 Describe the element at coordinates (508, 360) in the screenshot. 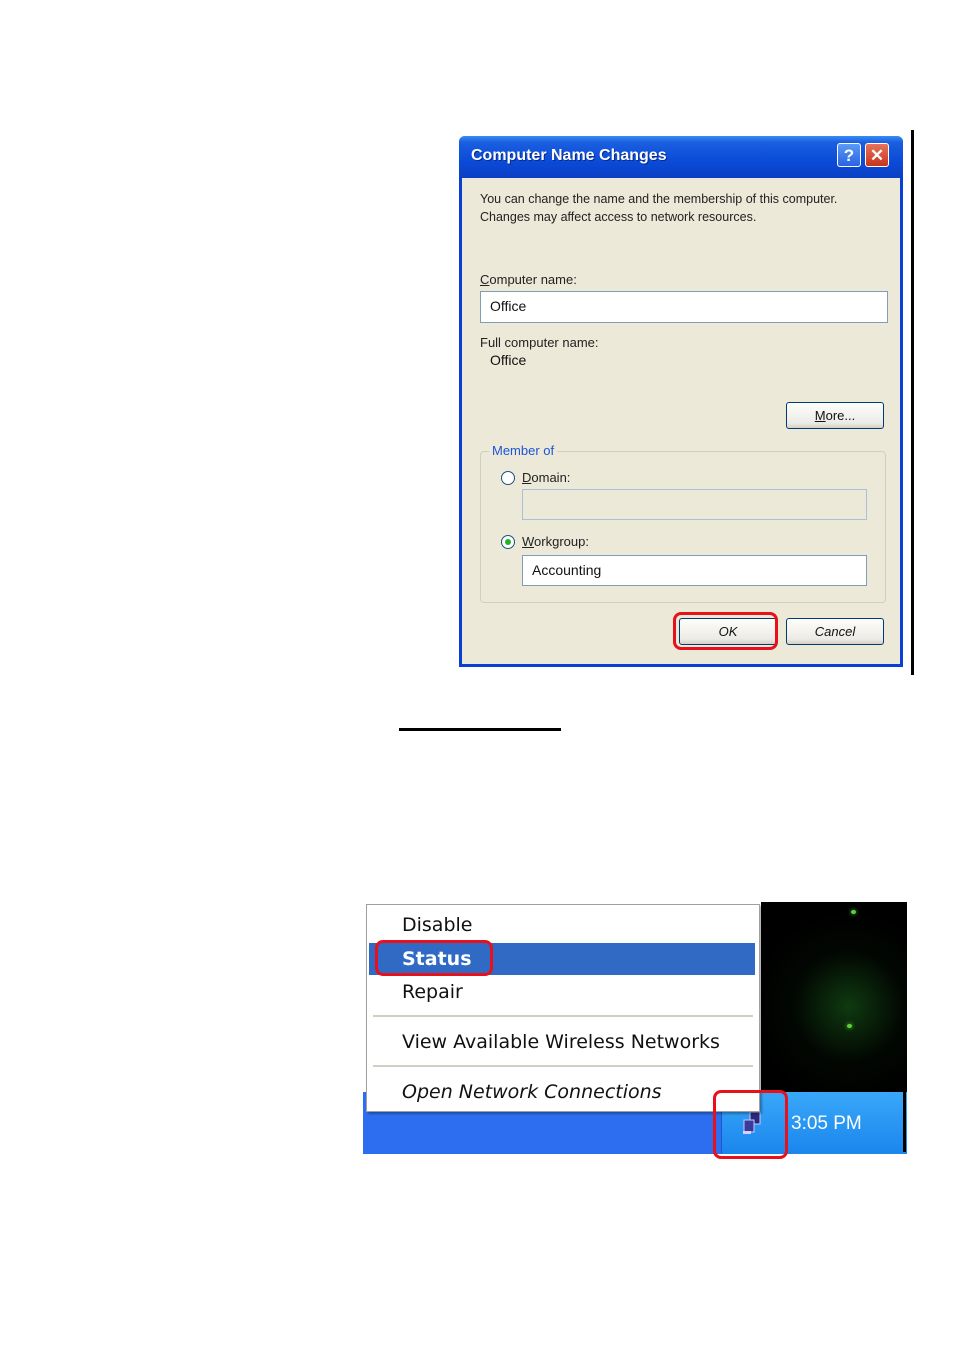

I see `full-computer-name-value: Office` at that location.